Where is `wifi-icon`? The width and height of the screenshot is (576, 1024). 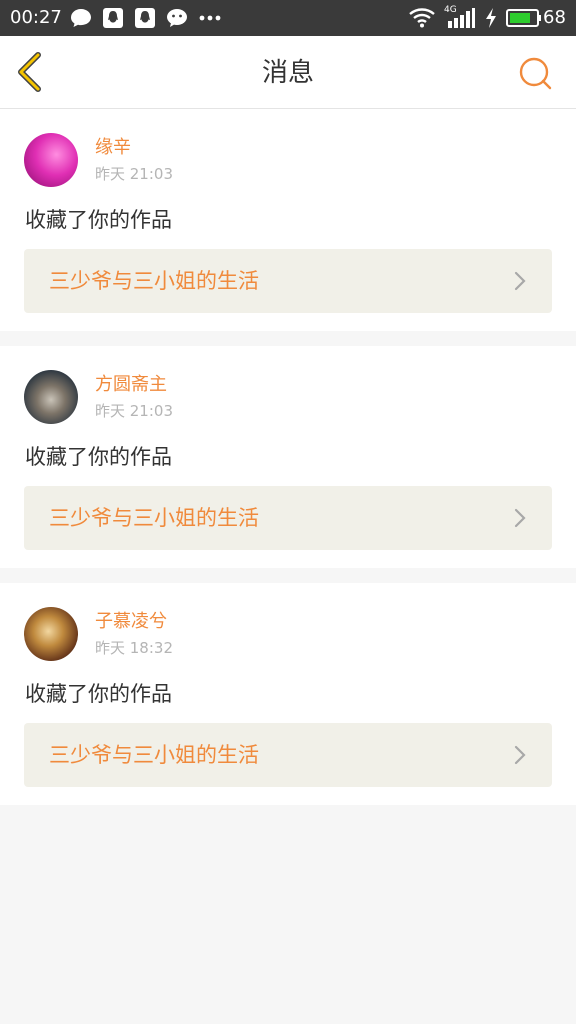 wifi-icon is located at coordinates (422, 18).